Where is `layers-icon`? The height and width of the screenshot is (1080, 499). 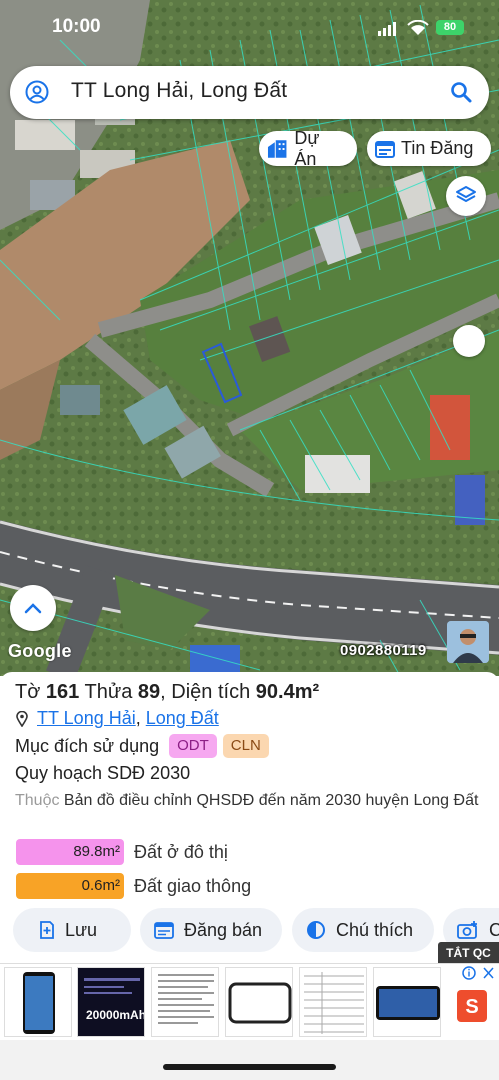 layers-icon is located at coordinates (466, 194).